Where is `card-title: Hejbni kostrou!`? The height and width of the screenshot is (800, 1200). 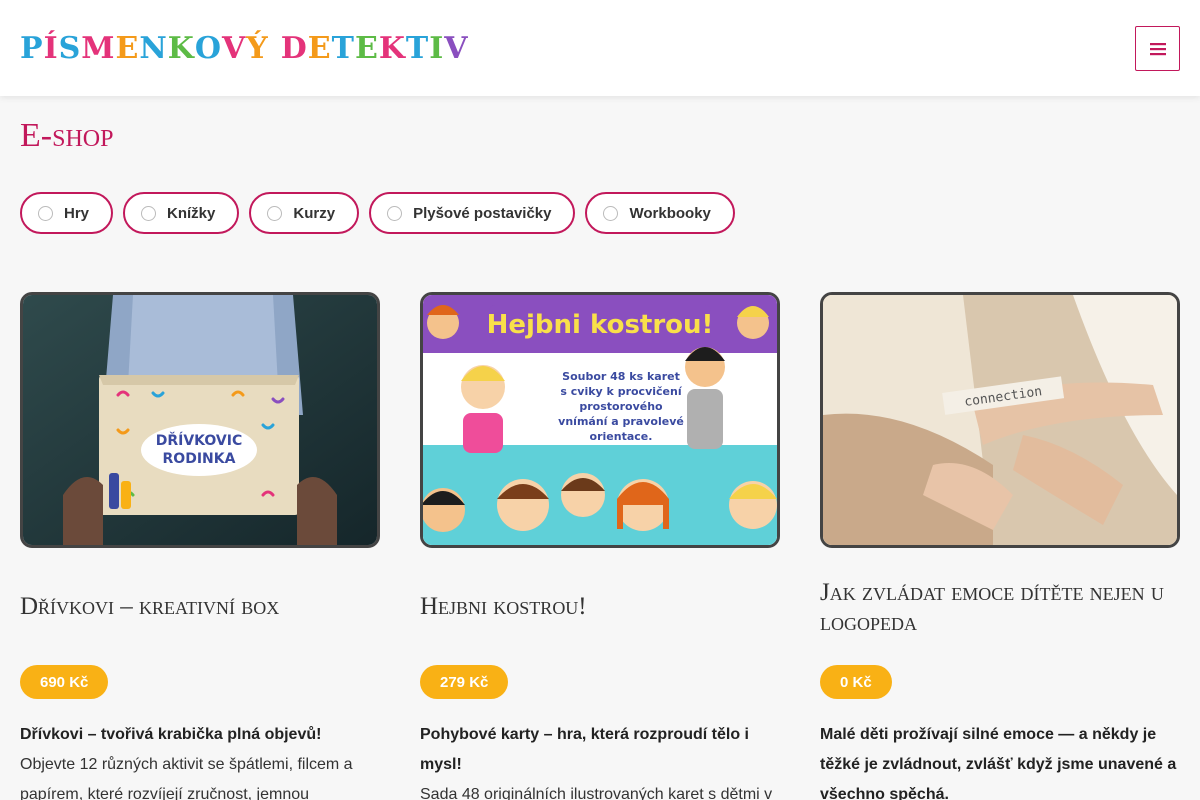
card-title: Hejbni kostrou! is located at coordinates (600, 325).